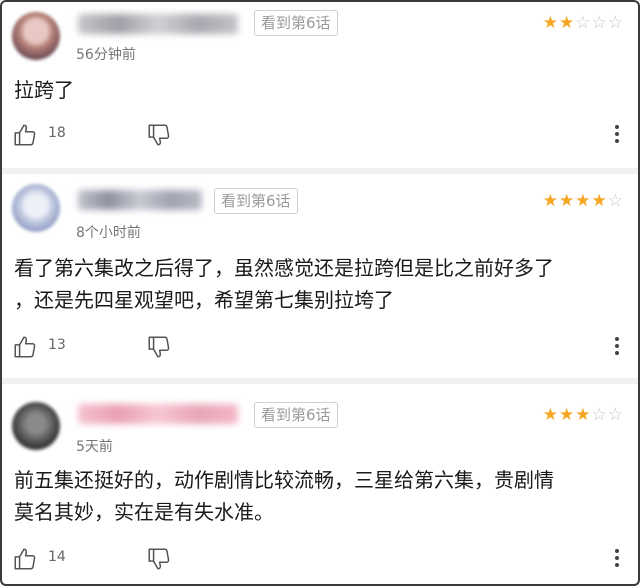 This screenshot has width=640, height=586. What do you see at coordinates (57, 345) in the screenshot?
I see `like-count: 13` at bounding box center [57, 345].